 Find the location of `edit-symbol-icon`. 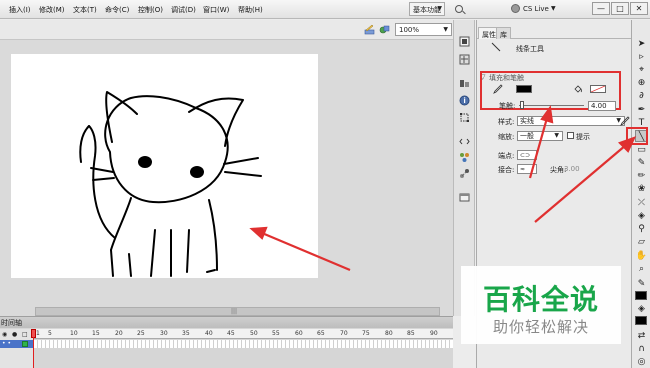

edit-symbol-icon is located at coordinates (384, 29).